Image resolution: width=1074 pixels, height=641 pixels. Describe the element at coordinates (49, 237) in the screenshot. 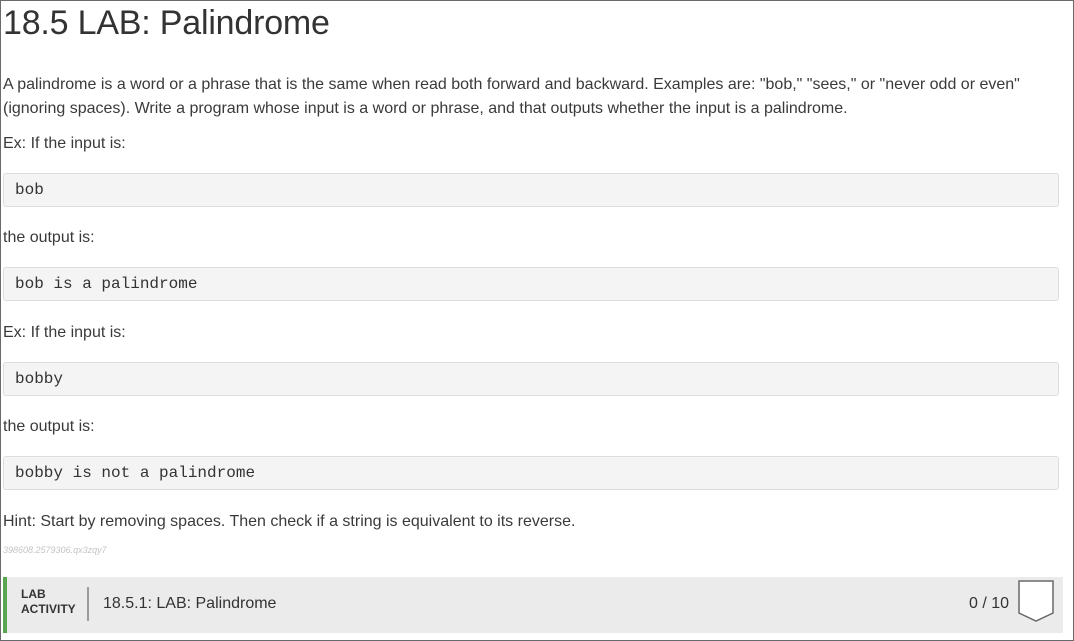

I see `example-1-output-label: the output is:` at that location.